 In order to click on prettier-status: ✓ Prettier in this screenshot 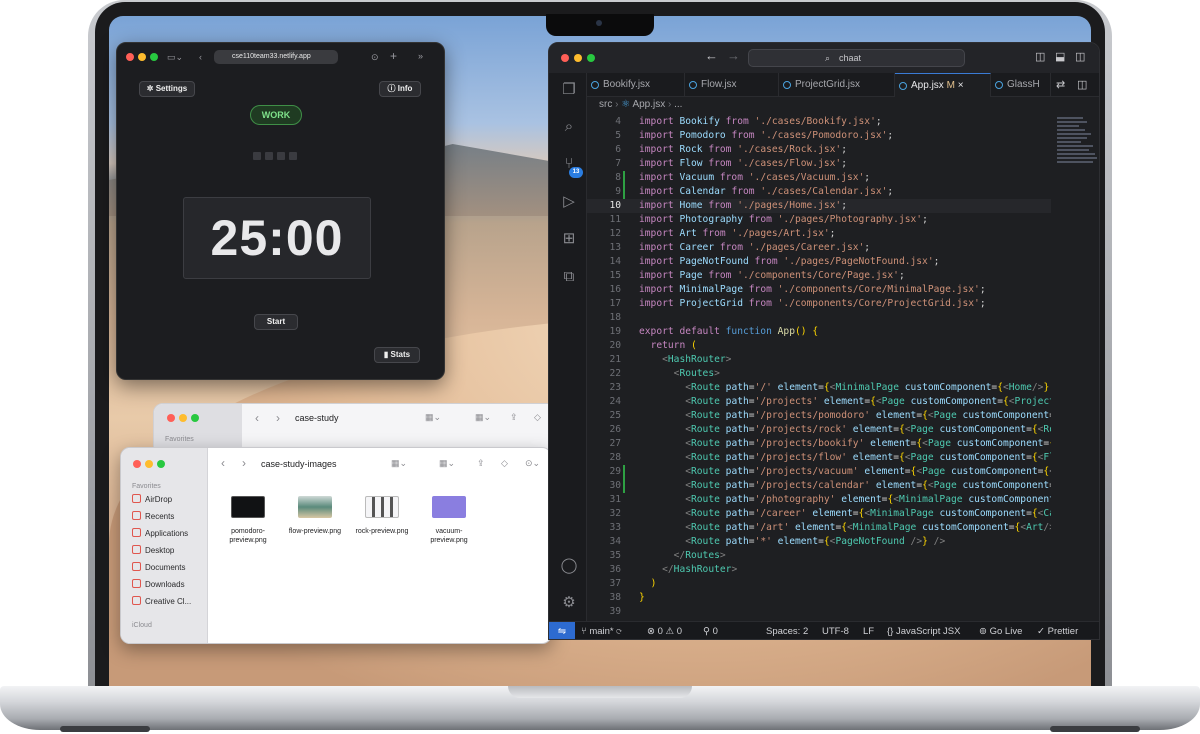, I will do `click(1057, 630)`.